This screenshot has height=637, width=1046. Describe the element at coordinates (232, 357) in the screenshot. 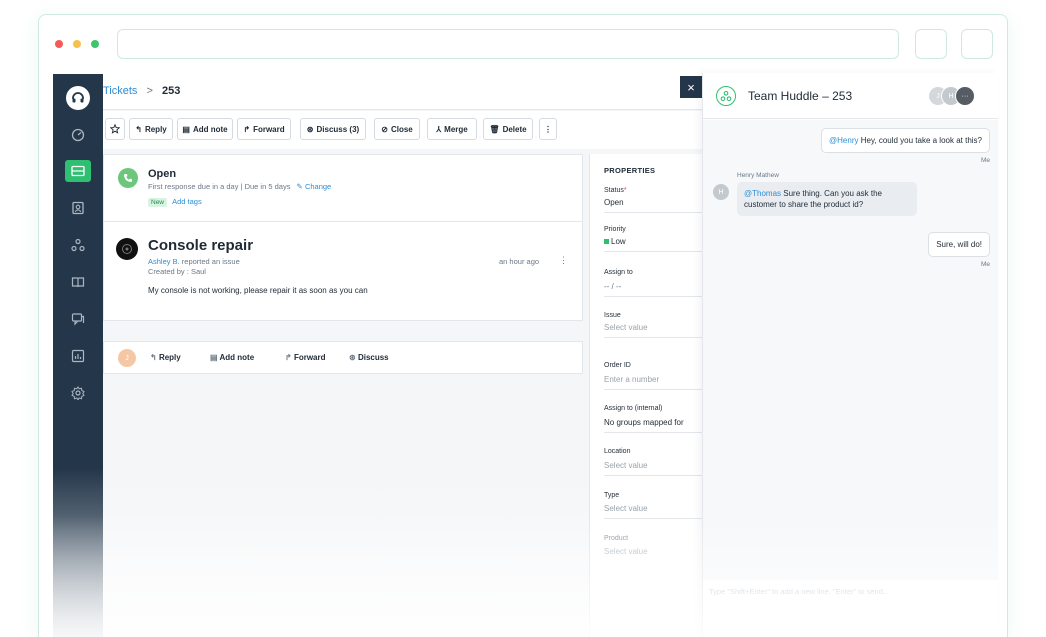

I see `reply-bar-add-note: ▤ Add note` at that location.